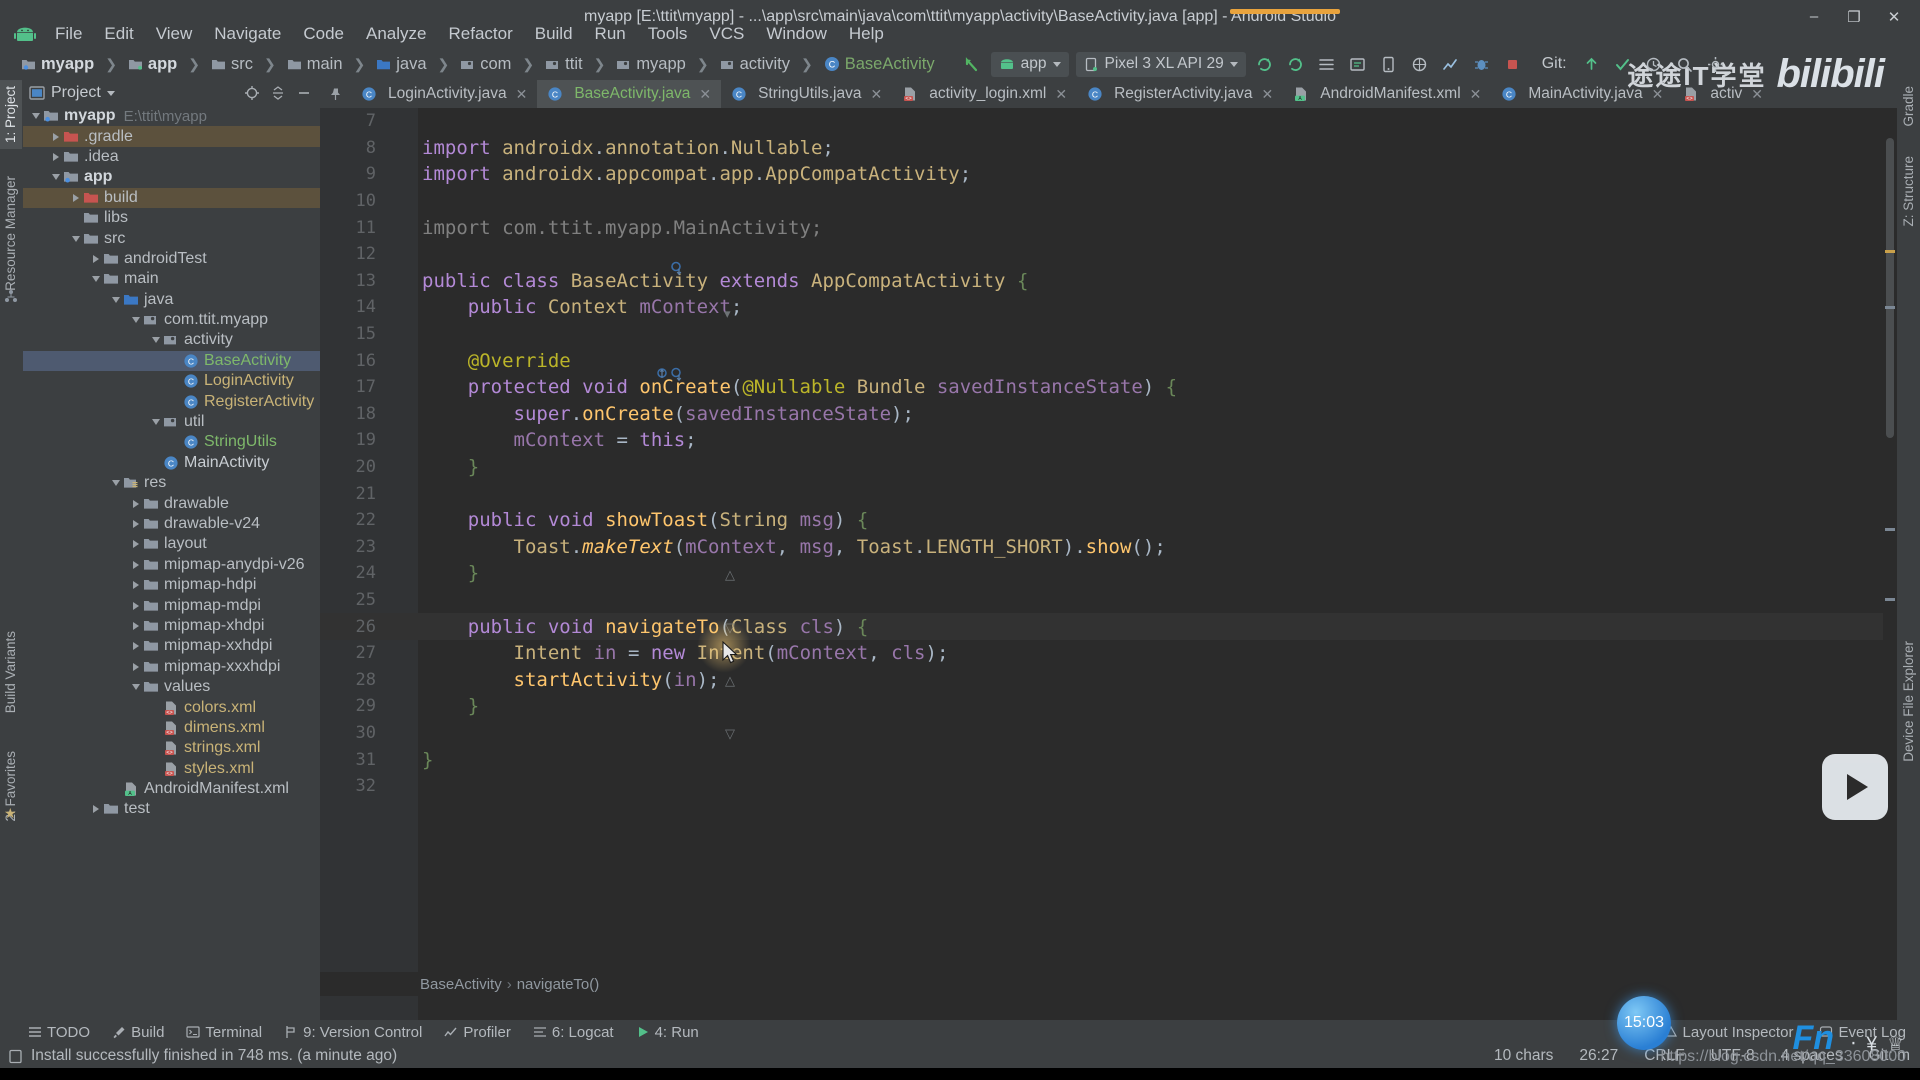 The height and width of the screenshot is (1080, 1920). Describe the element at coordinates (1654, 64) in the screenshot. I see `vcs-history-icon` at that location.